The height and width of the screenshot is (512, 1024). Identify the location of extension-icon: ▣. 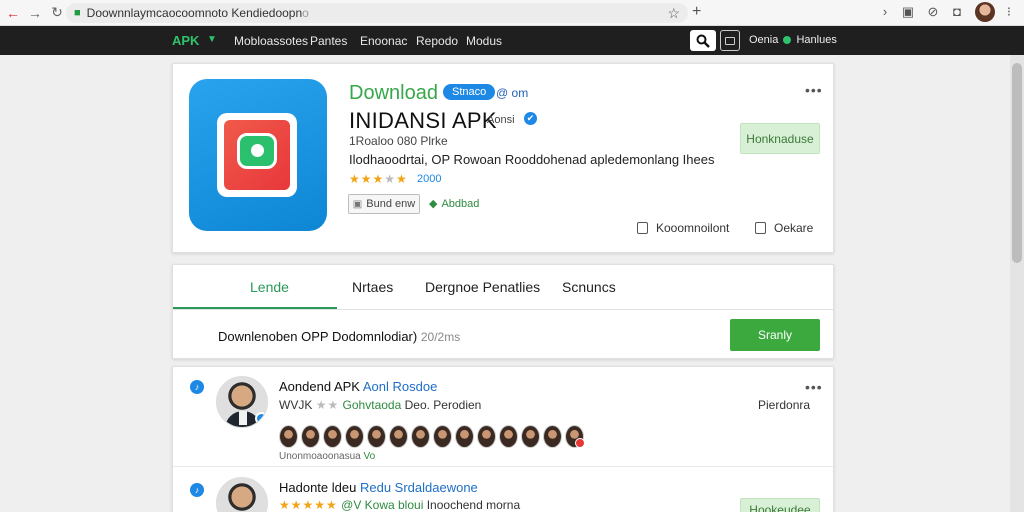
(908, 12).